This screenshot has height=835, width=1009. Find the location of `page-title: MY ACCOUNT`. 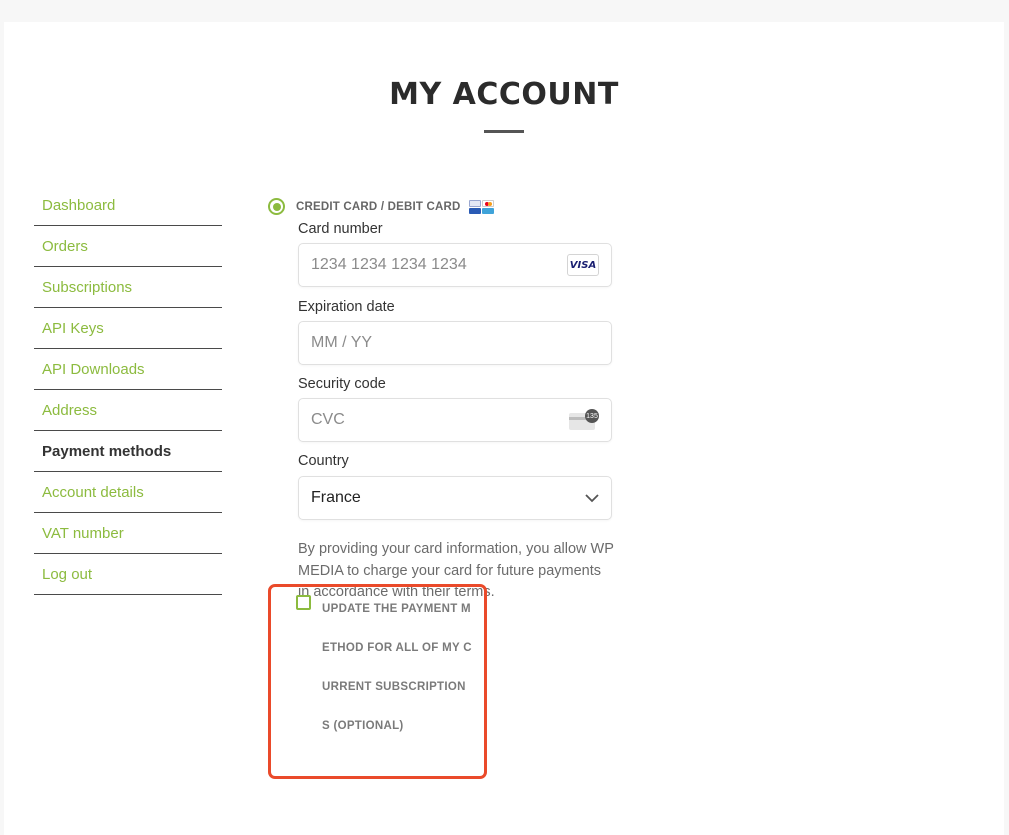

page-title: MY ACCOUNT is located at coordinates (504, 94).